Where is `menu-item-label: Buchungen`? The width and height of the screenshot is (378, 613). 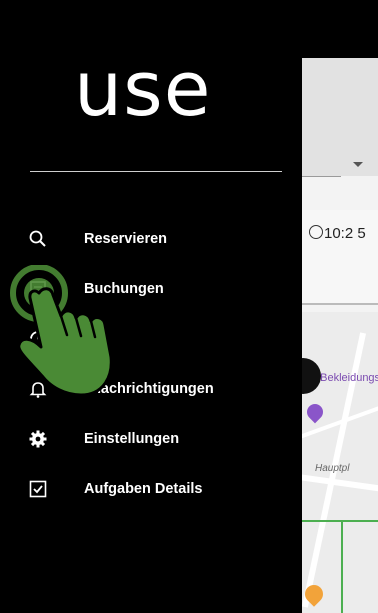 menu-item-label: Buchungen is located at coordinates (124, 289).